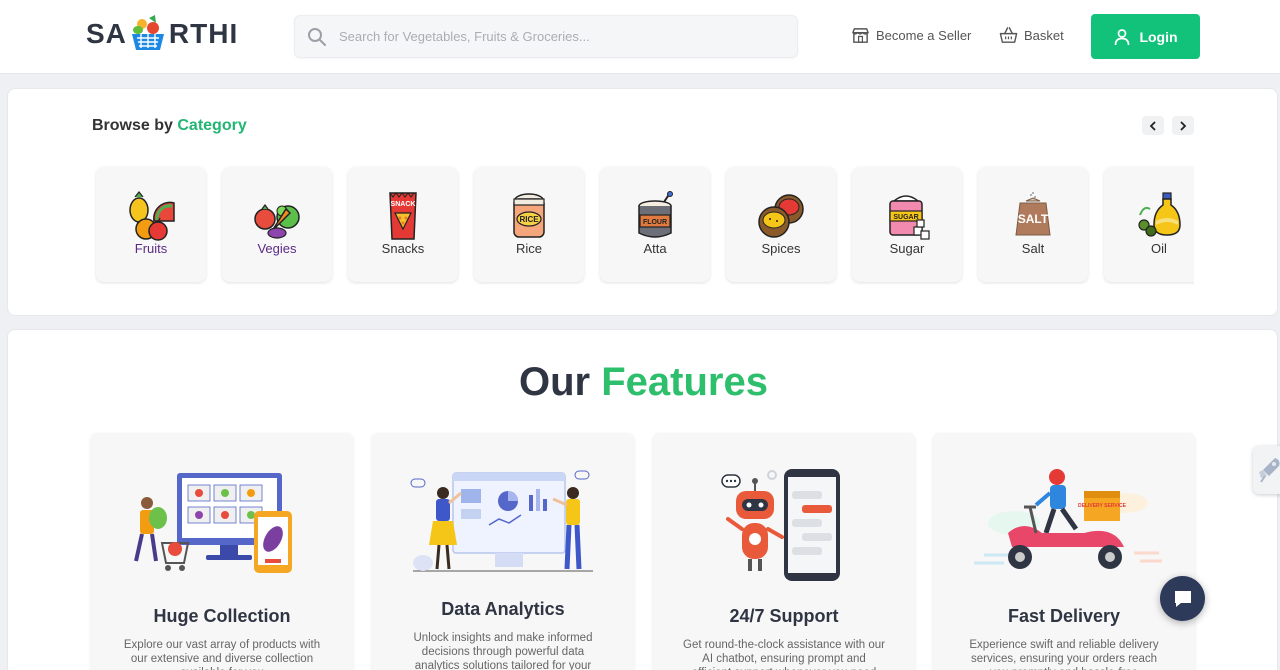 The image size is (1280, 670). I want to click on become-seller-link: Become a Seller, so click(911, 35).